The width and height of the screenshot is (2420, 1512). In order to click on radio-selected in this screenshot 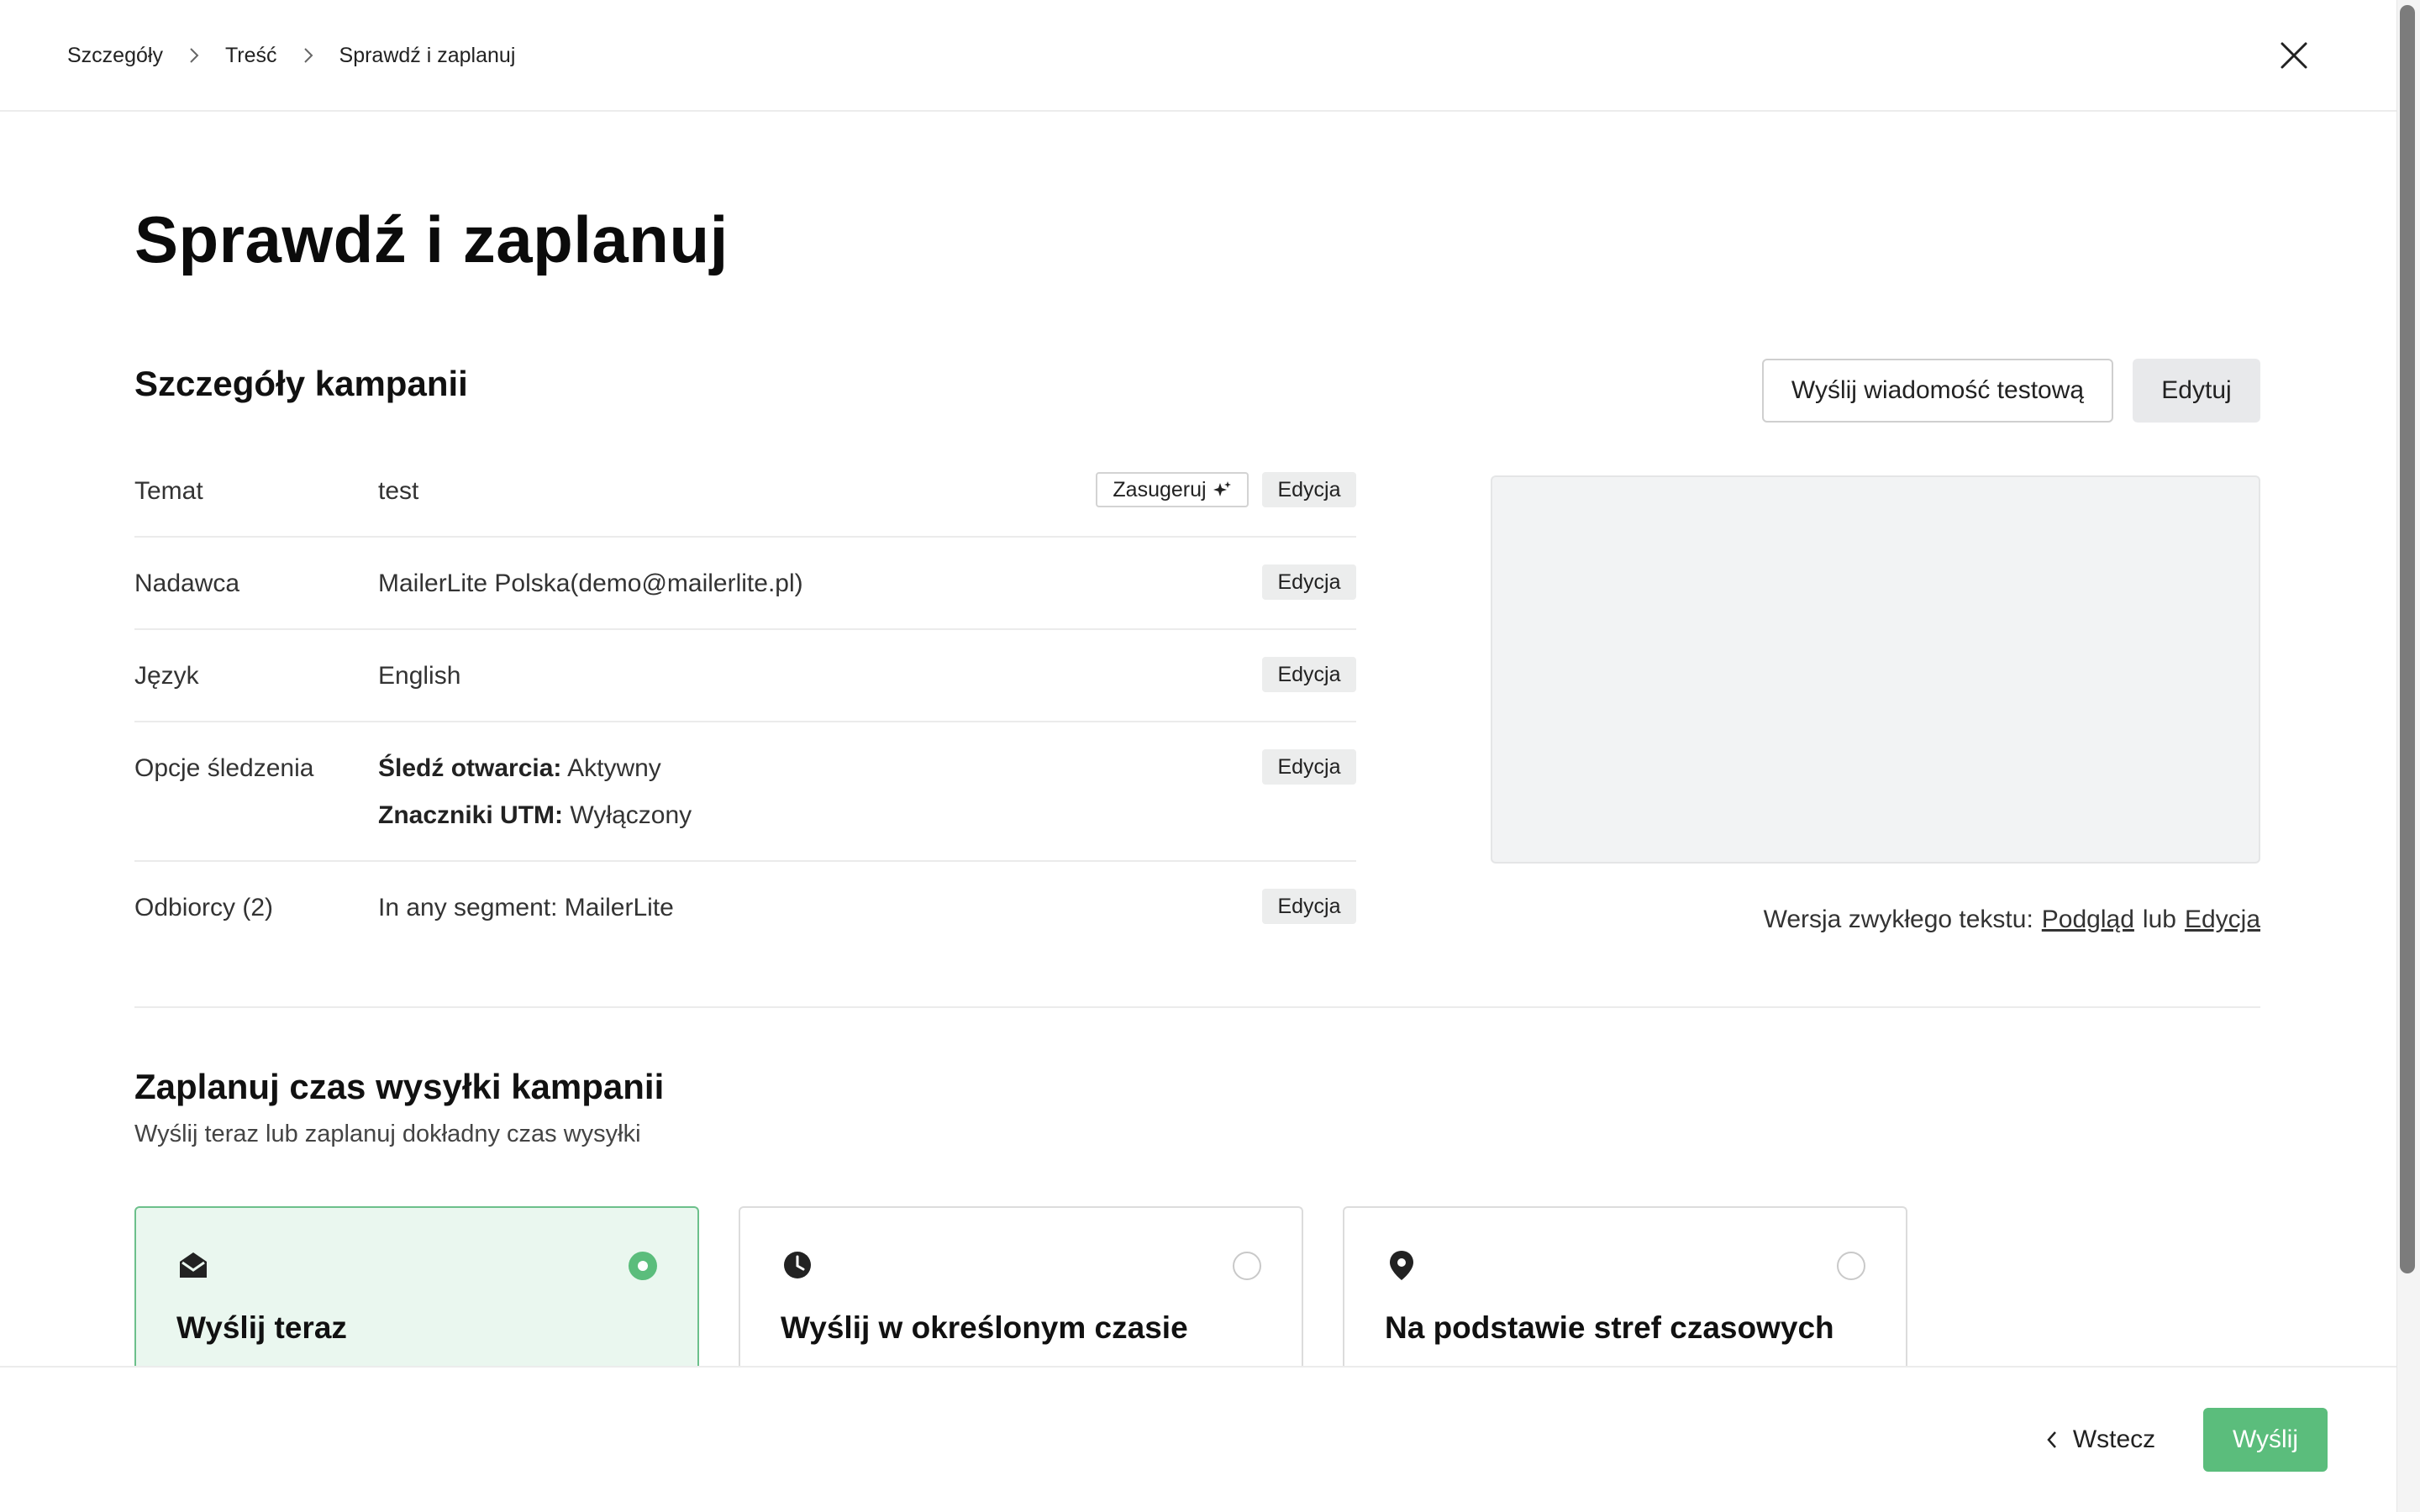, I will do `click(643, 1266)`.